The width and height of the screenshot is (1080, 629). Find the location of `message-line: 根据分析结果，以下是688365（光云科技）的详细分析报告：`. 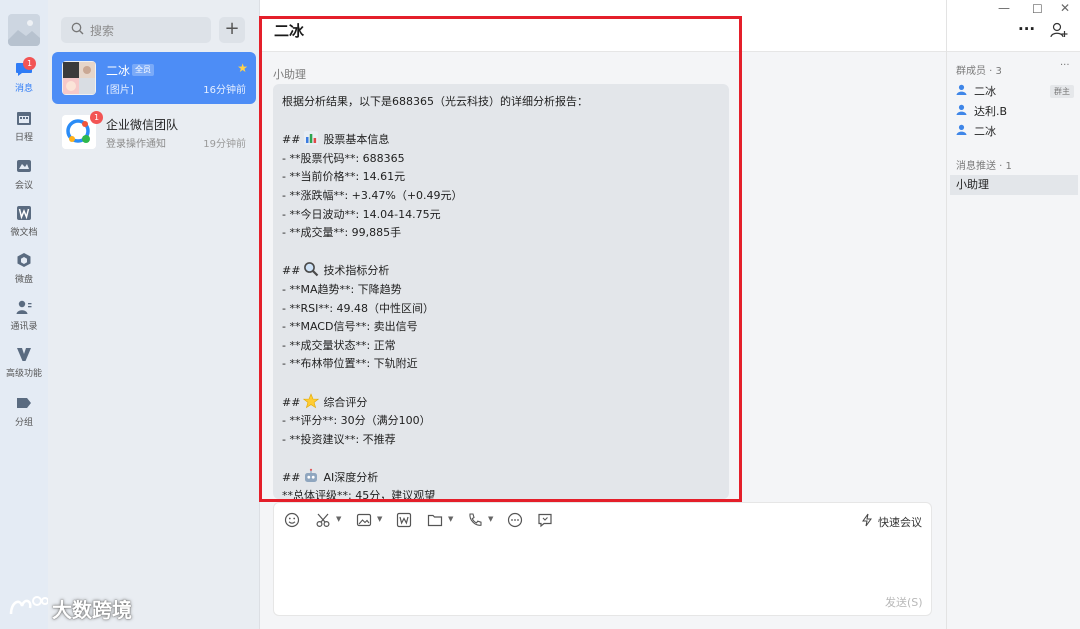

message-line: 根据分析结果，以下是688365（光云科技）的详细分析报告： is located at coordinates (435, 101).